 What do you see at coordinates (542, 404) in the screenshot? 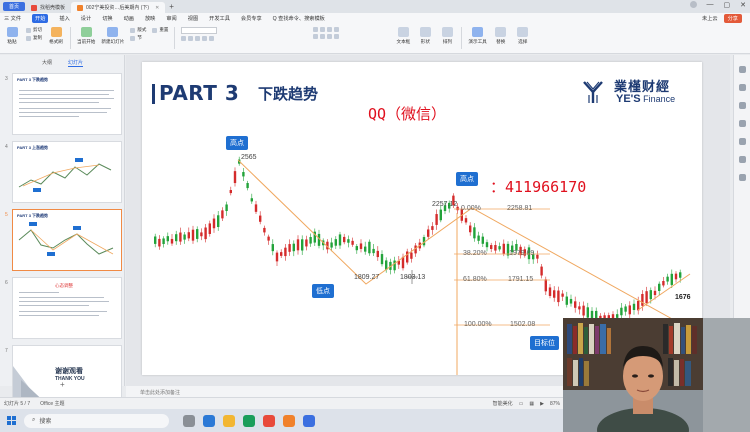
I see `play-slideshow-icon: ▶` at bounding box center [542, 404].